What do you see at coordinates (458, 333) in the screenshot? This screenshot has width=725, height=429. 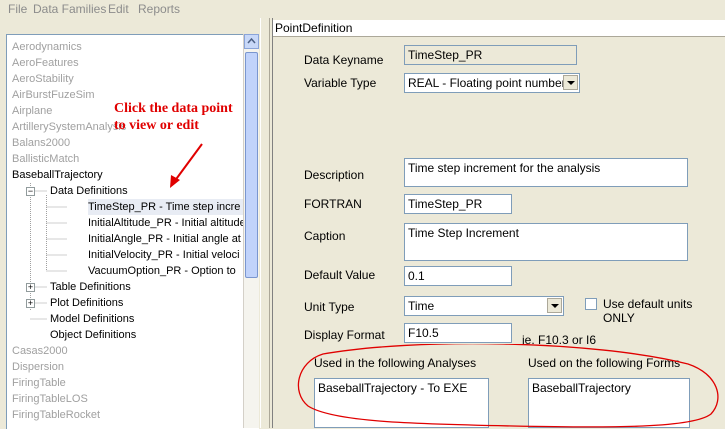 I see `display-format-field: F10.5` at bounding box center [458, 333].